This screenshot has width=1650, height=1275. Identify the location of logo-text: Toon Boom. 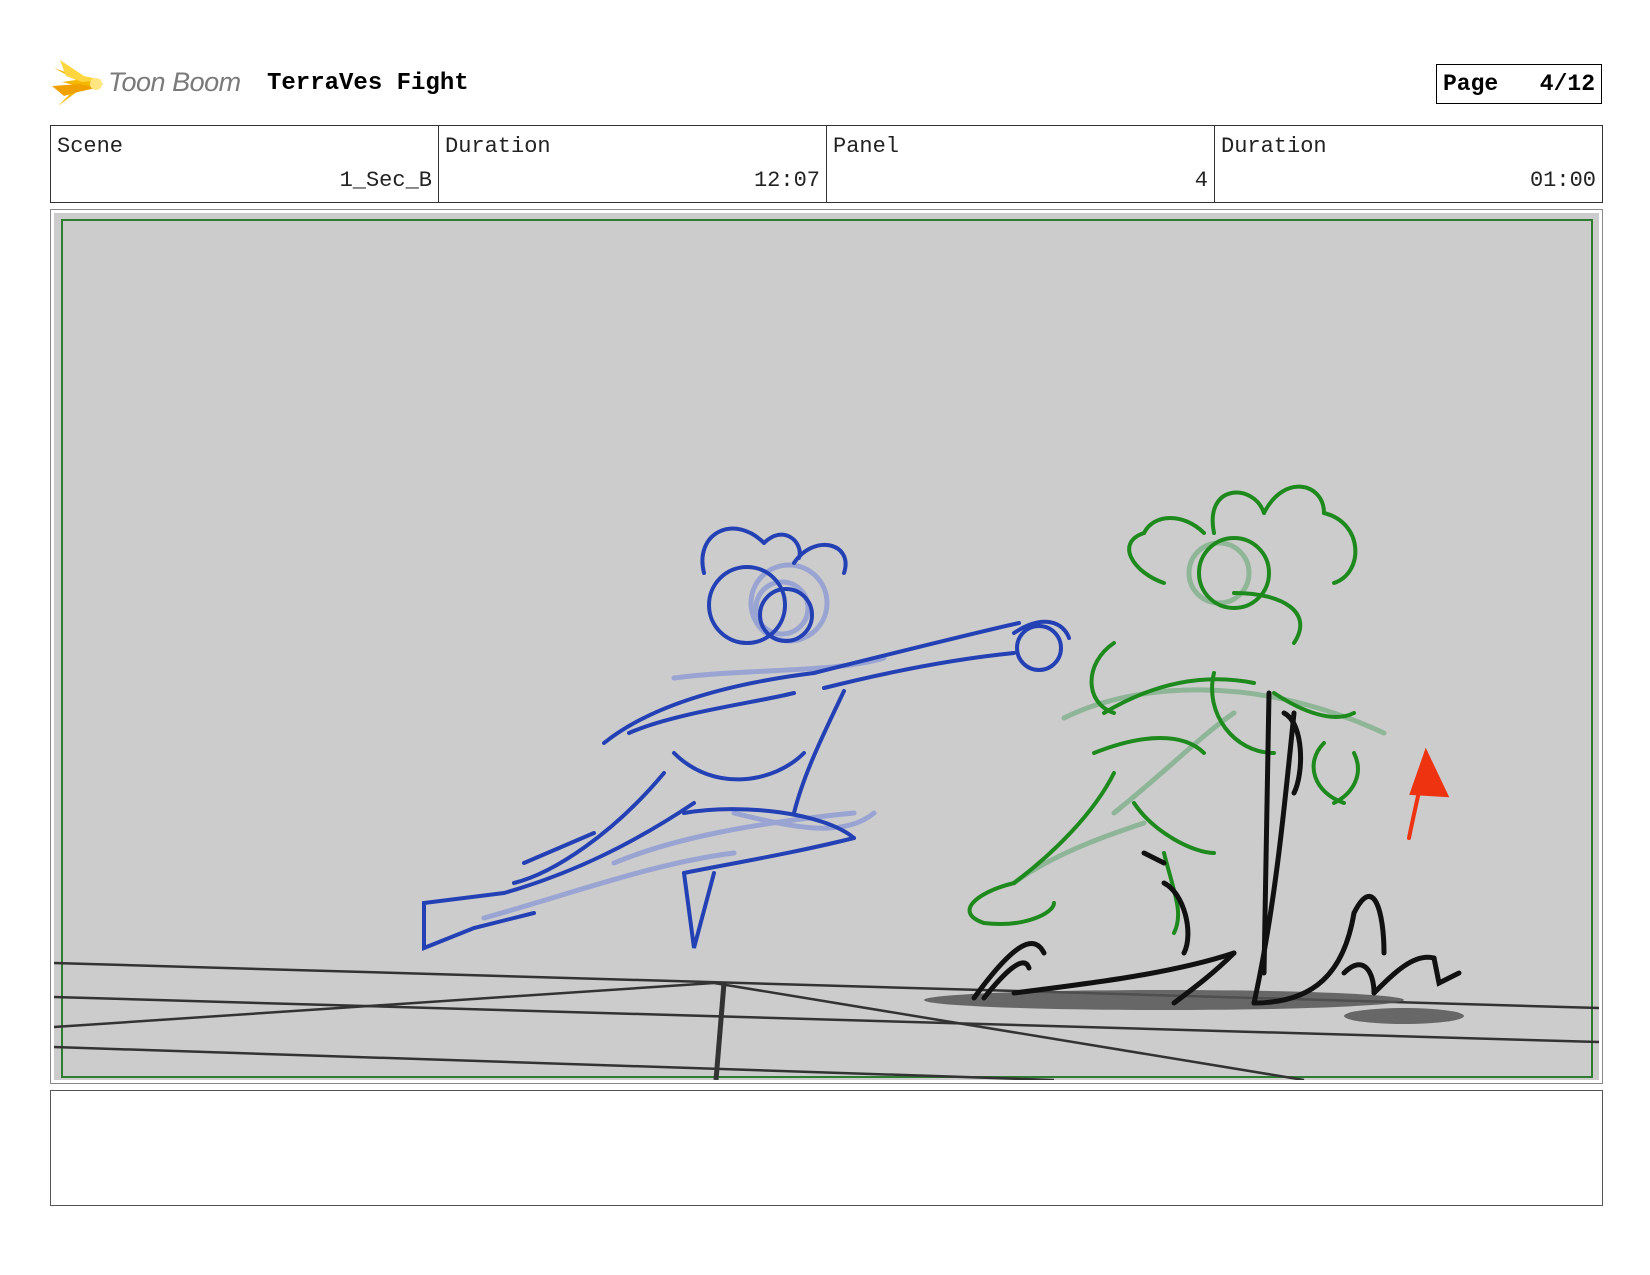
(174, 82).